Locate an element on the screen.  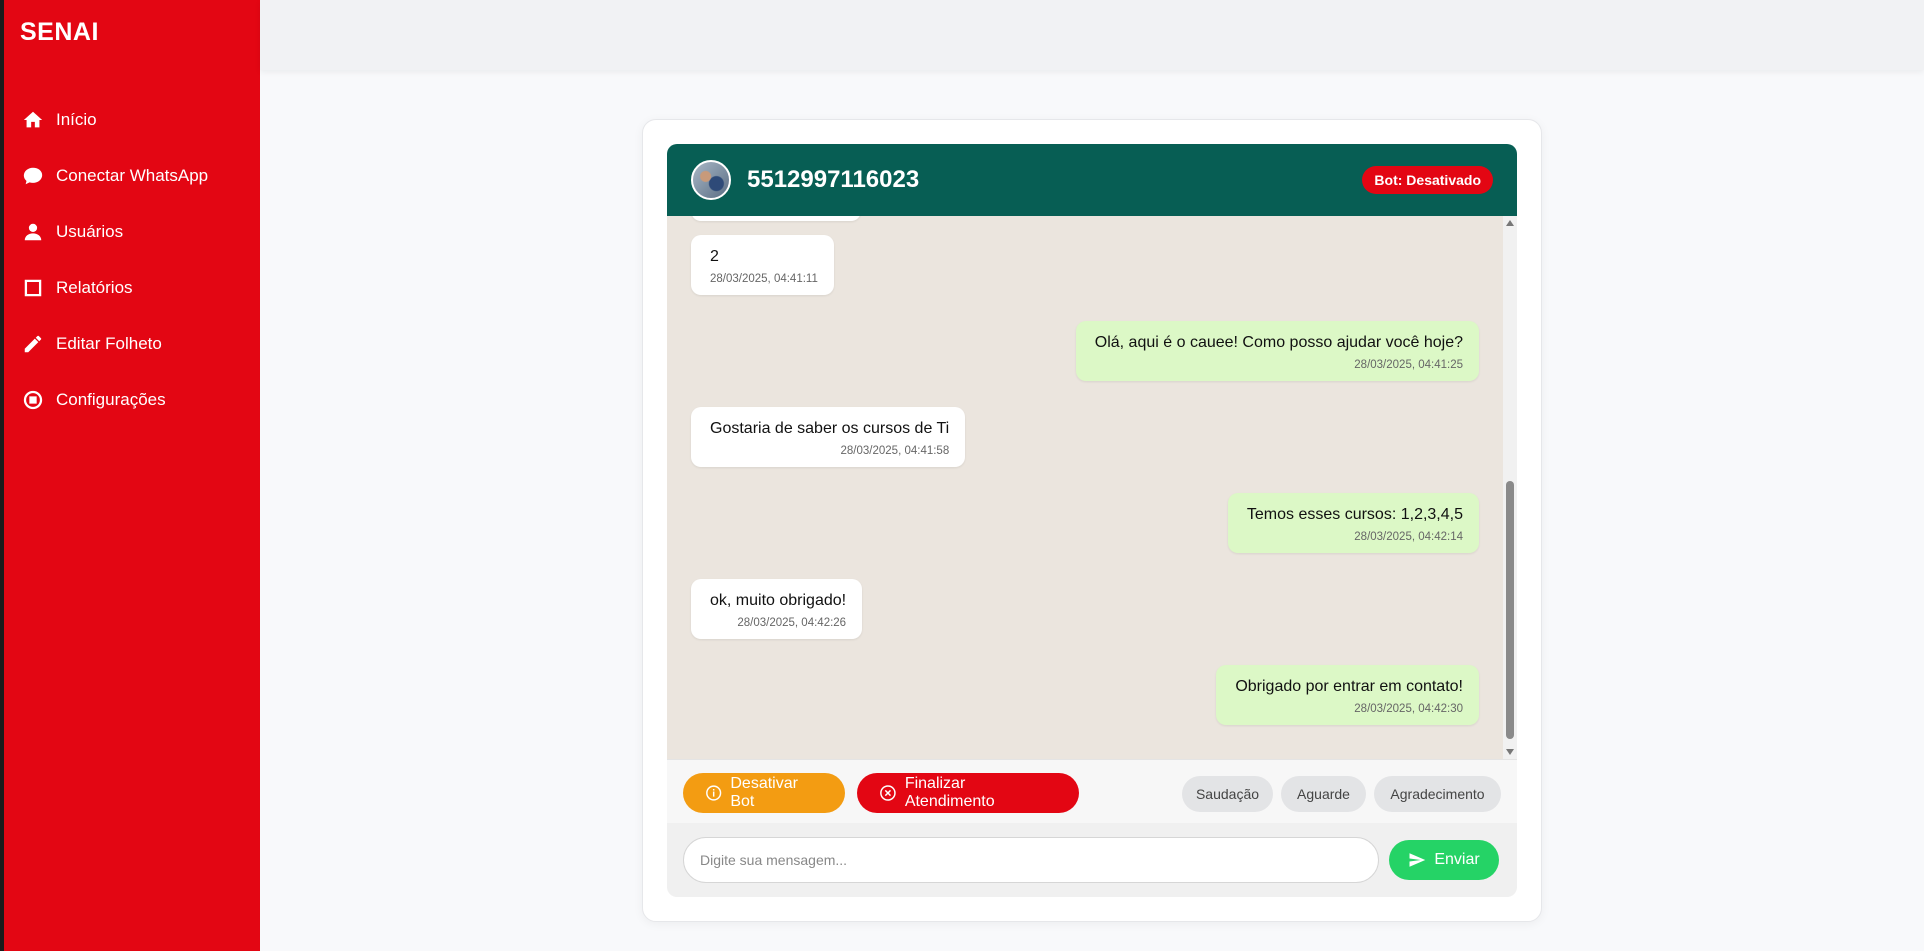
scroll-thumb is located at coordinates (1510, 610).